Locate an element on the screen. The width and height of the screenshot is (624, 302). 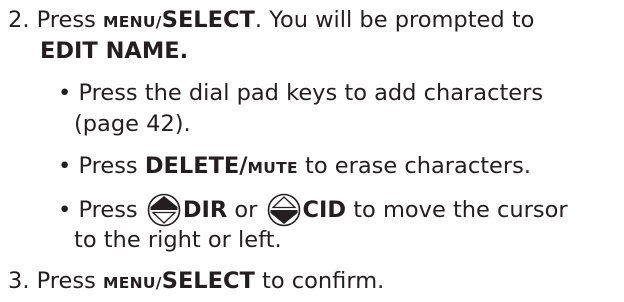
bullet-2-text: to erase characters. is located at coordinates (414, 166).